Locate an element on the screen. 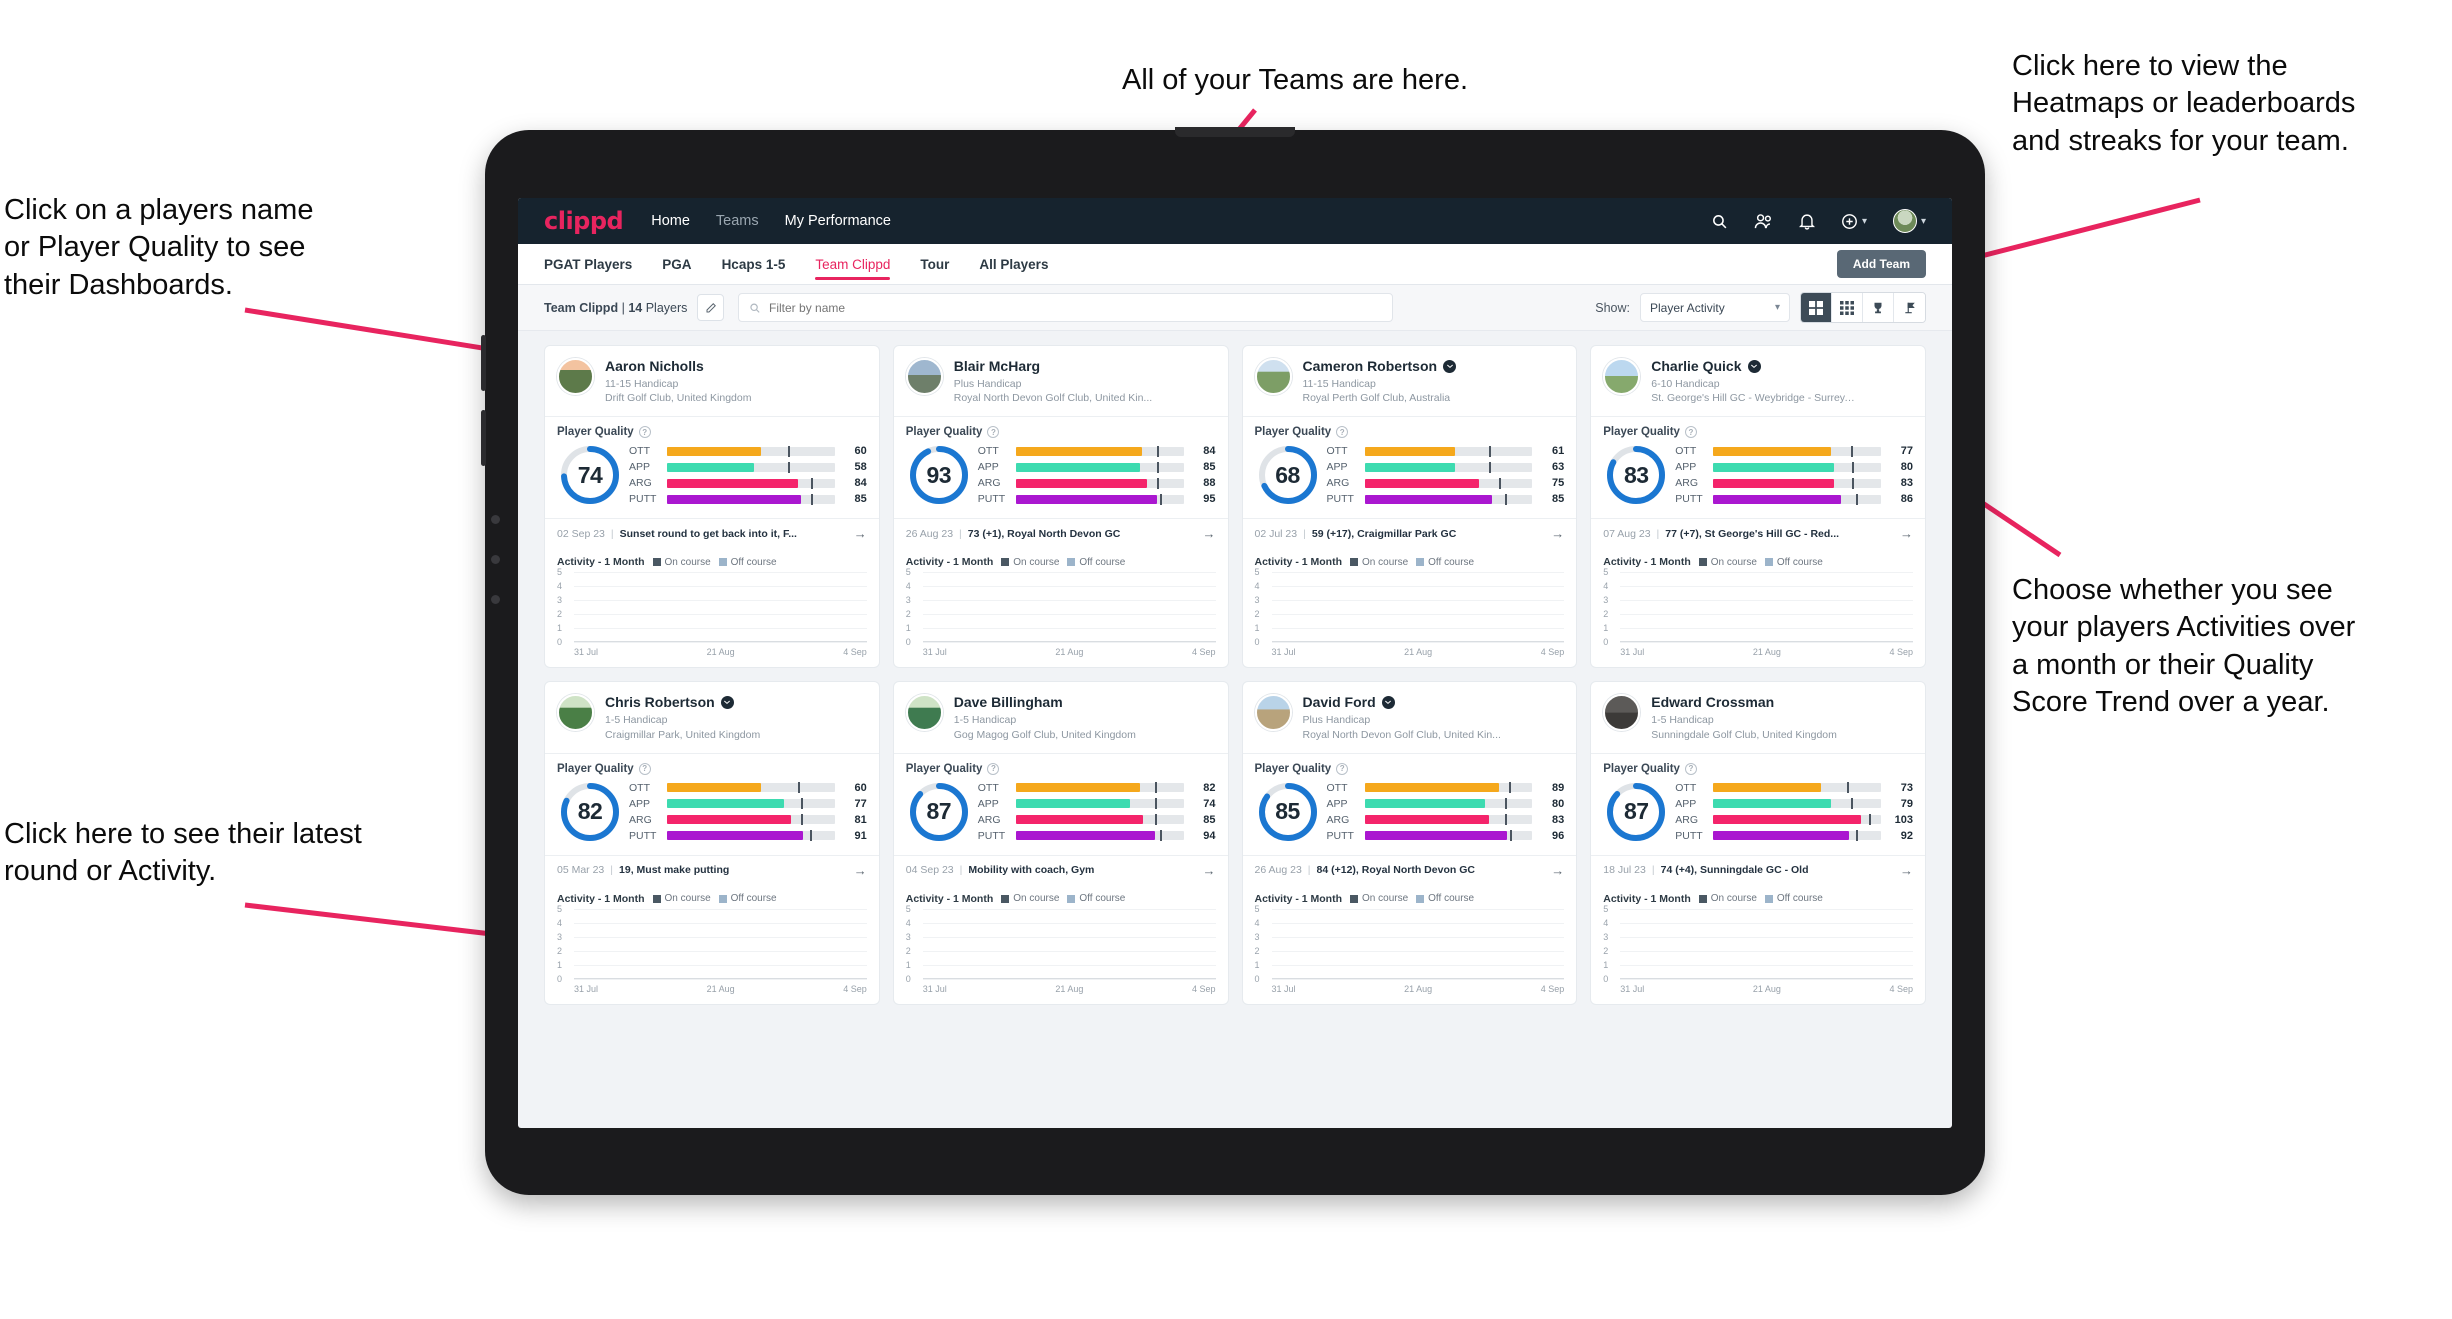 Image resolution: width=2452 pixels, height=1319 pixels. player-name-row: Aaron Nicholls is located at coordinates (678, 366).